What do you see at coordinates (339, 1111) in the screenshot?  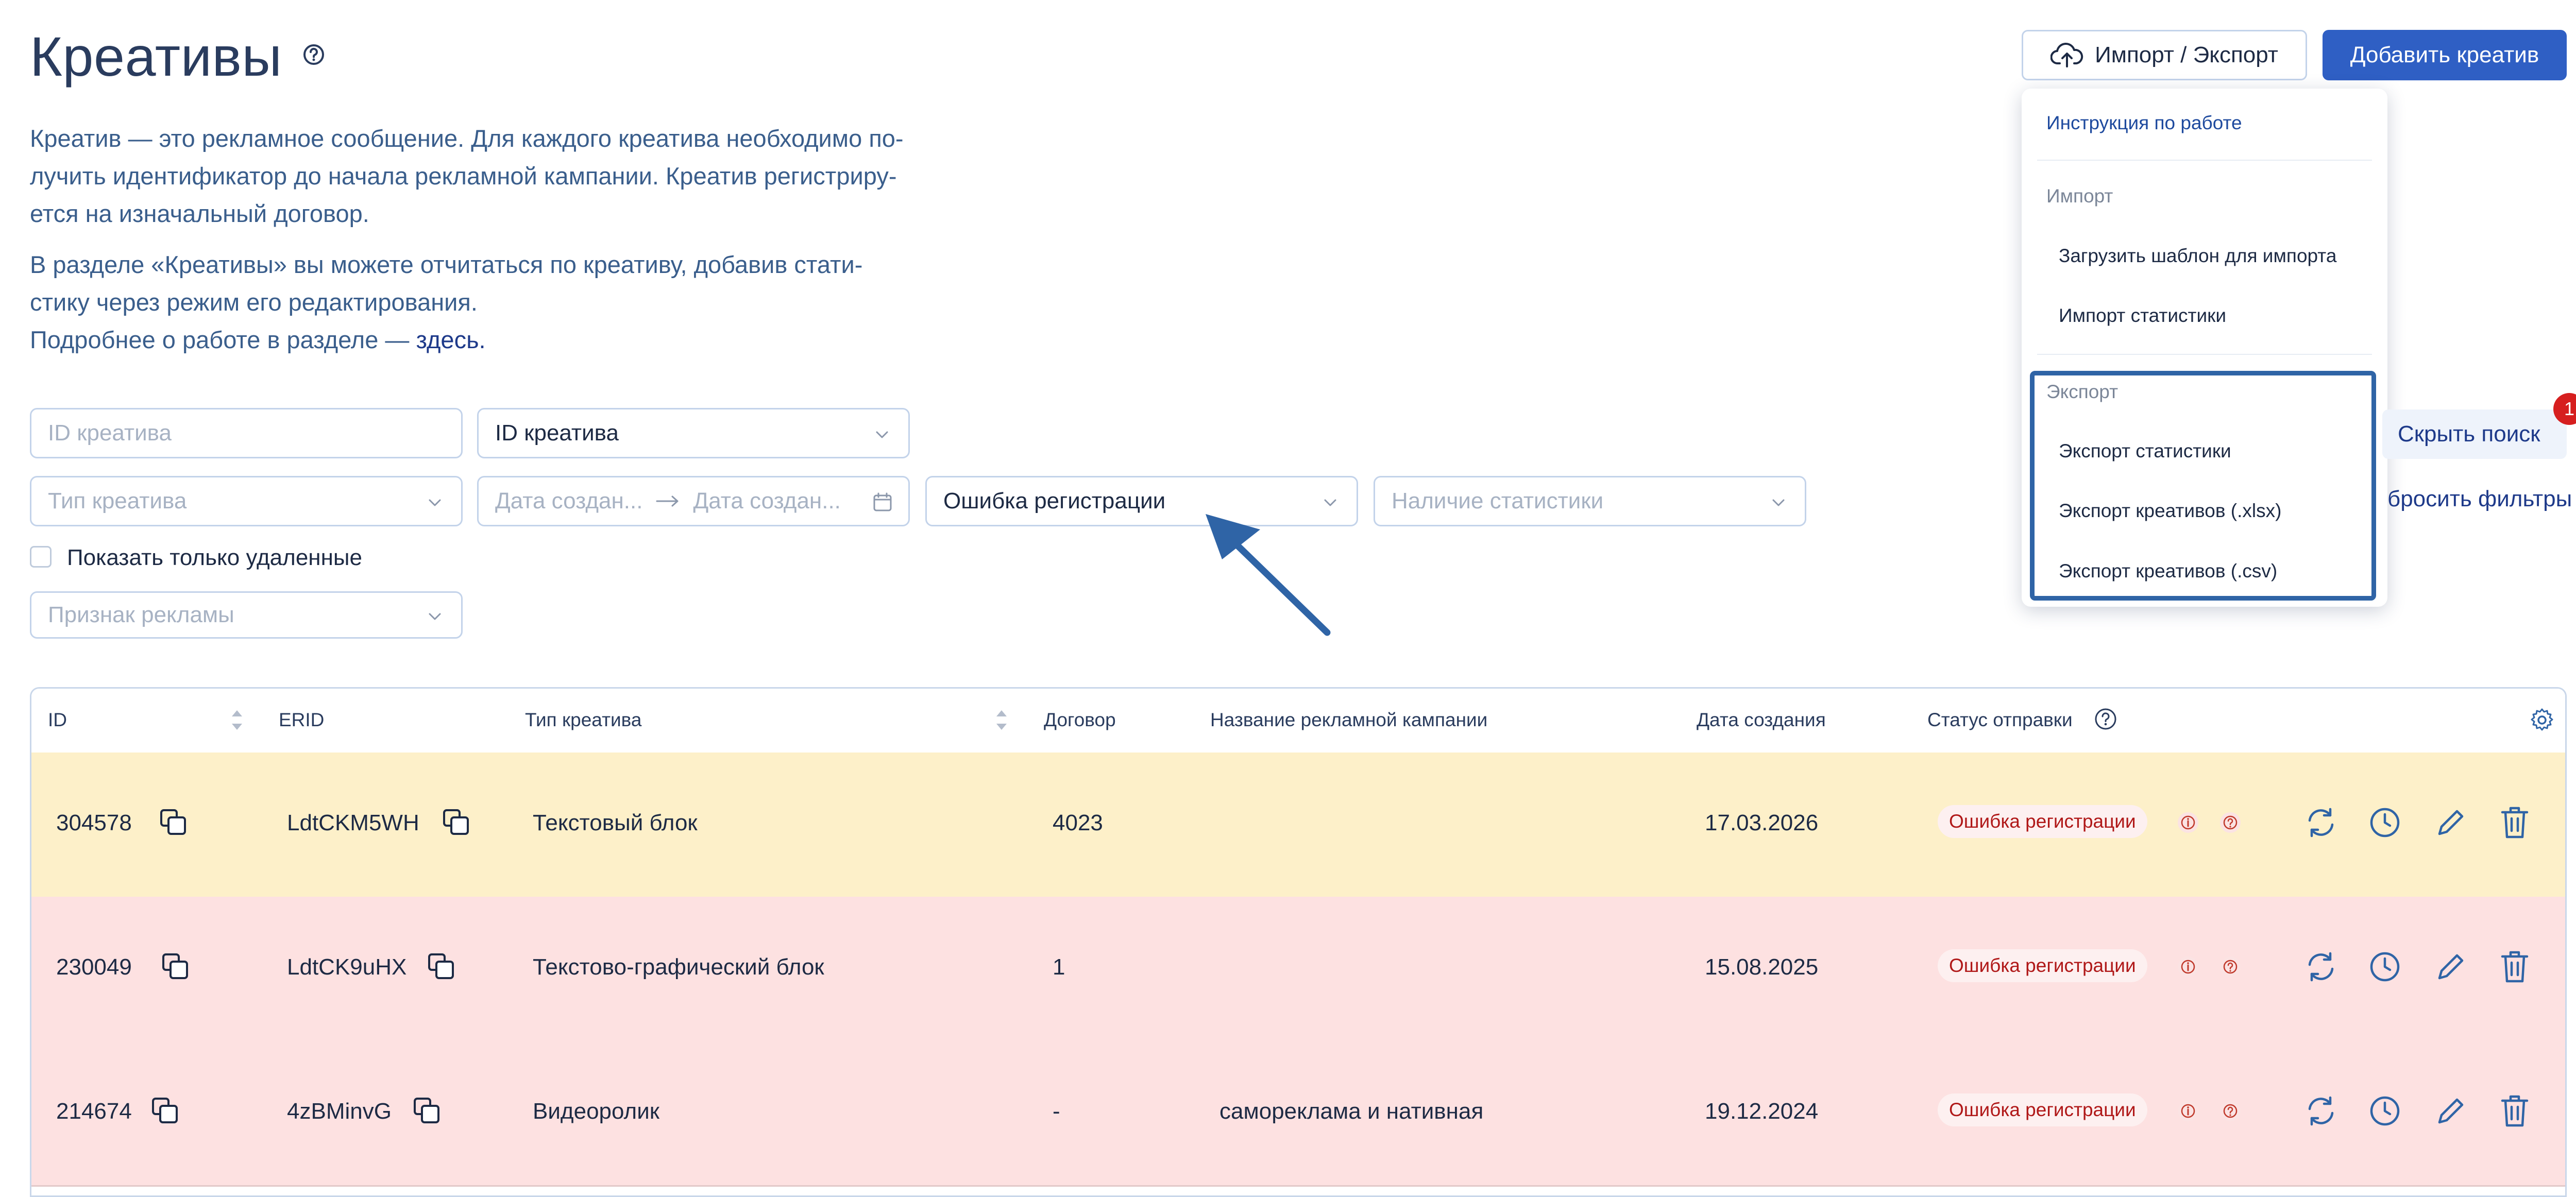 I see `cell-erid: 4zBMinvG` at bounding box center [339, 1111].